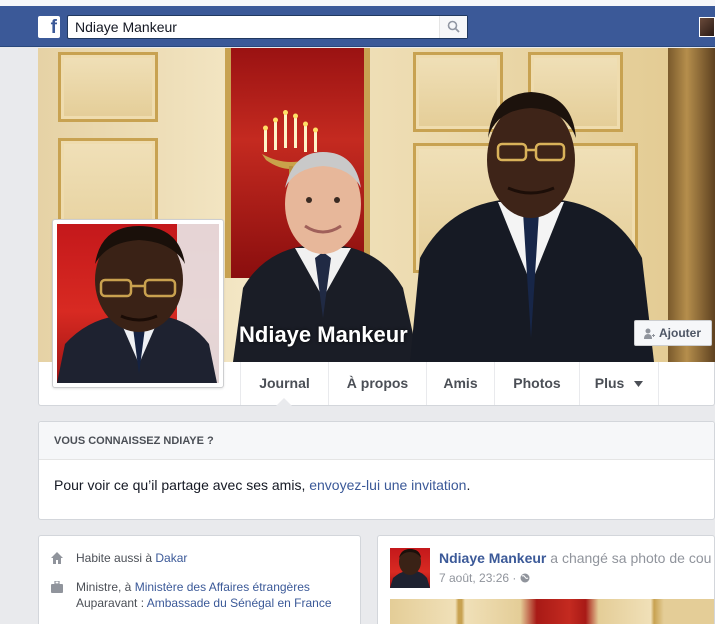 The height and width of the screenshot is (624, 715). I want to click on add-friend-icon, so click(649, 333).